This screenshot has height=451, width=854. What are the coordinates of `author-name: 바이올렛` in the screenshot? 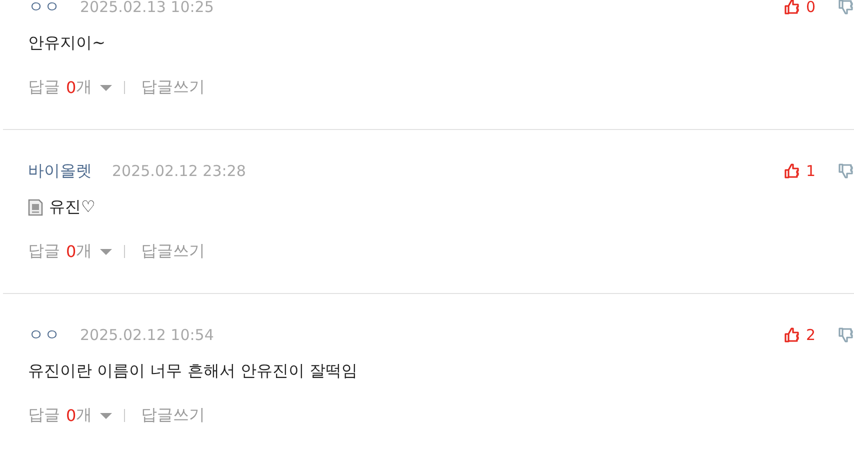 It's located at (60, 171).